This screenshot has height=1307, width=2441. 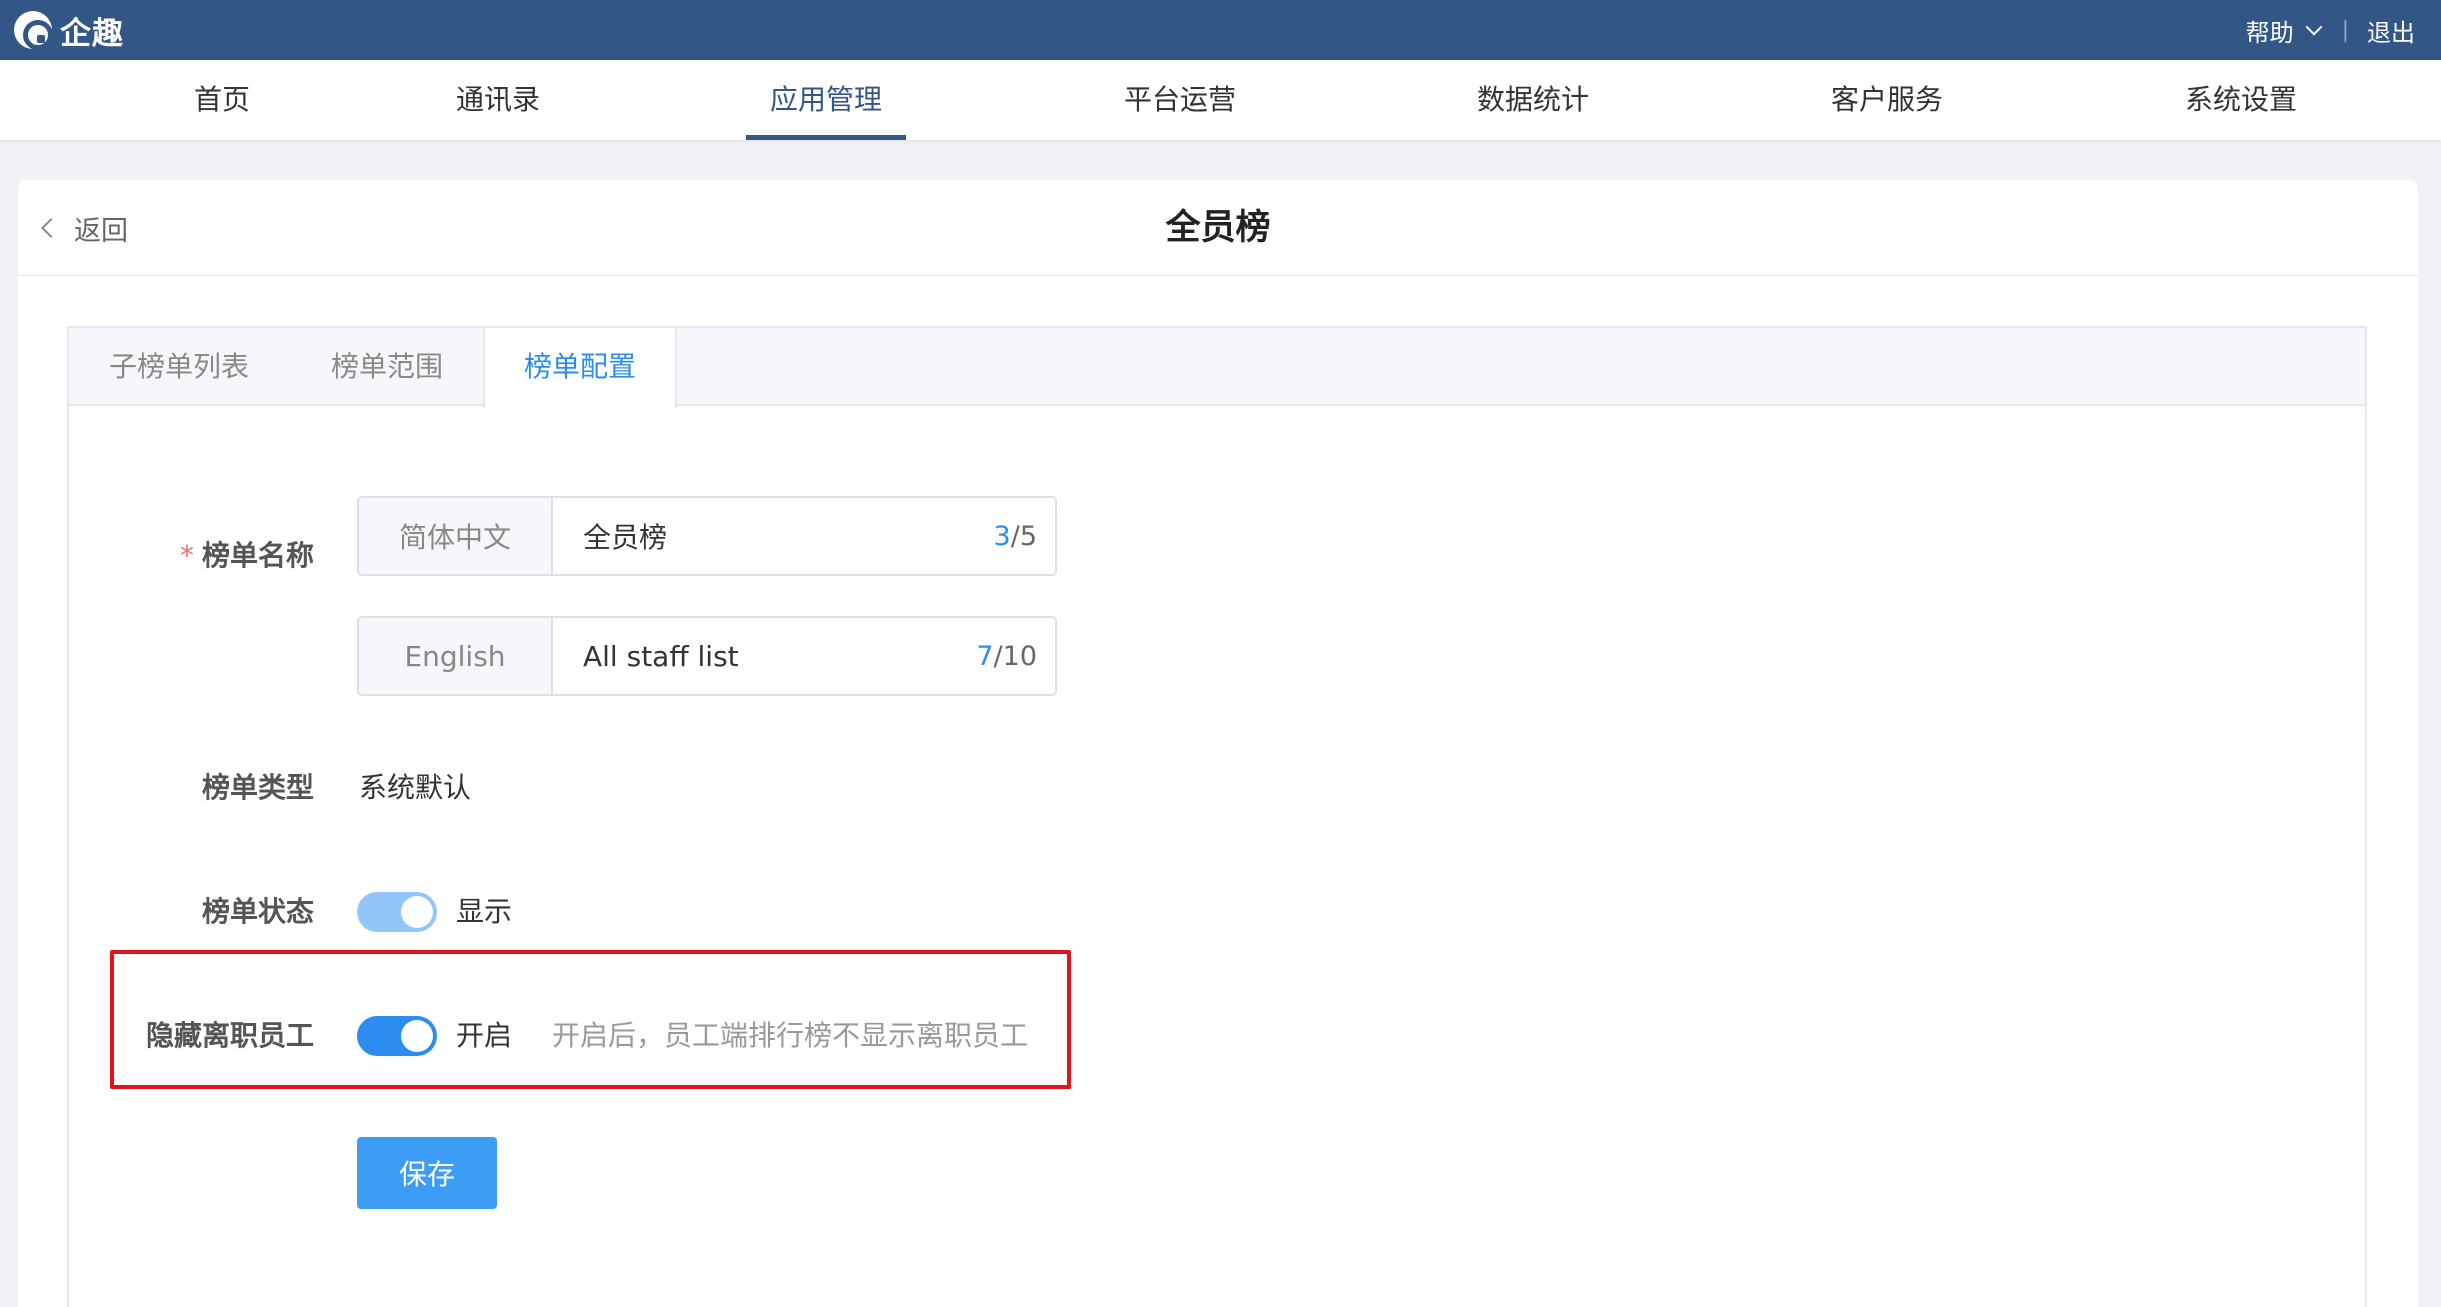 I want to click on nav-item-contacts: 通讯录, so click(x=498, y=100).